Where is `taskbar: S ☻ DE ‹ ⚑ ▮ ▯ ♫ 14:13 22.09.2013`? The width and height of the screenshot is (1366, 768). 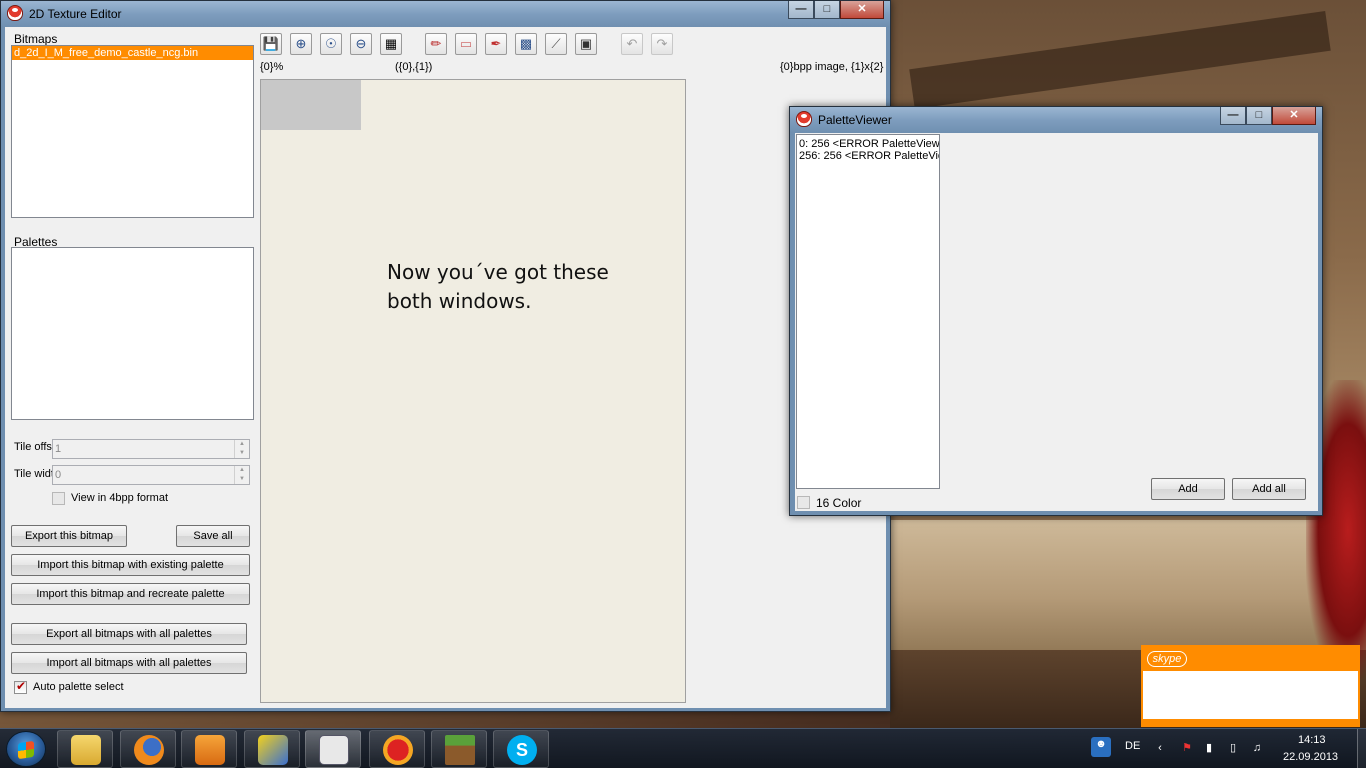 taskbar: S ☻ DE ‹ ⚑ ▮ ▯ ♫ 14:13 22.09.2013 is located at coordinates (683, 748).